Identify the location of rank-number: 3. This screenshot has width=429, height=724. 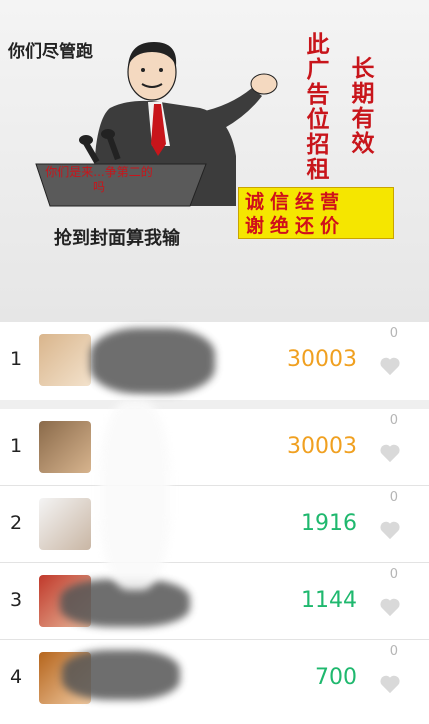
(16, 600).